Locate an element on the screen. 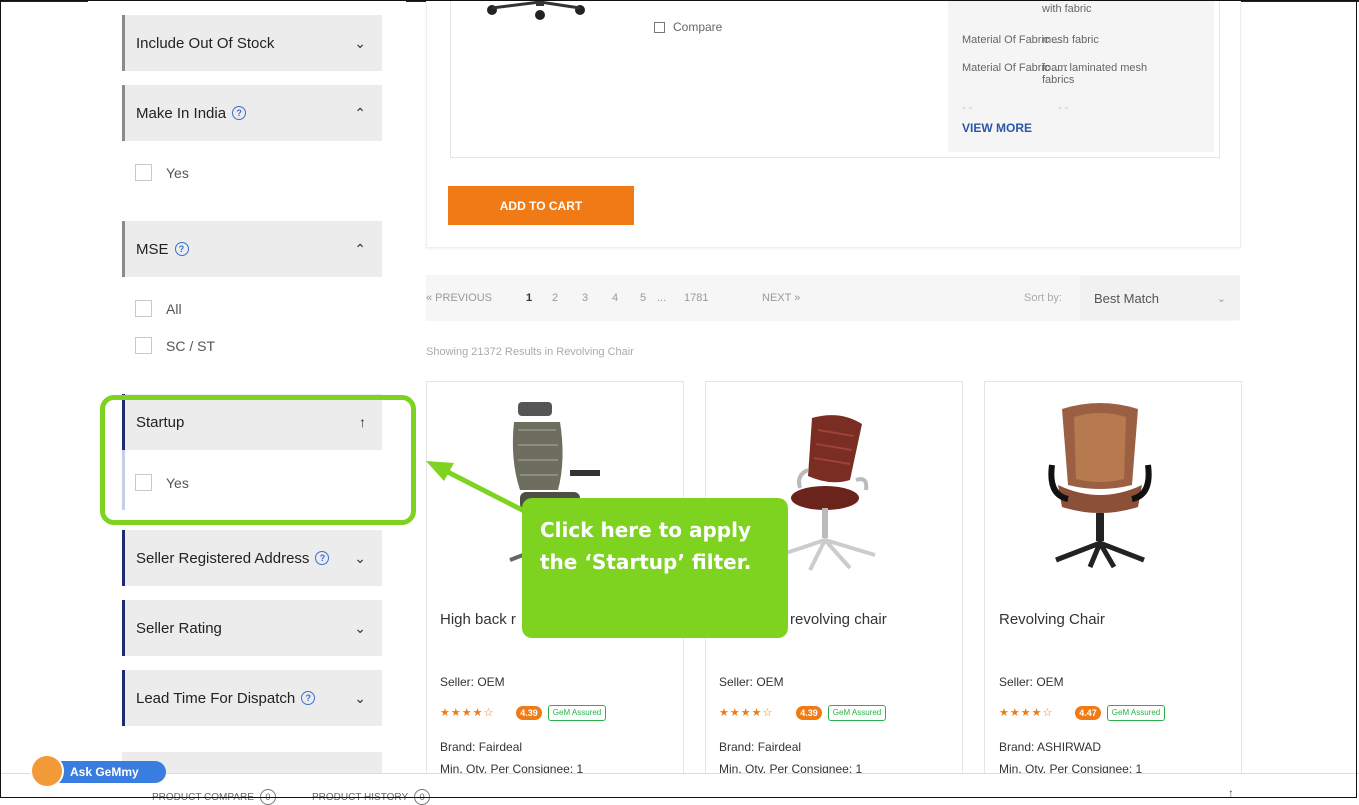  filter-label: Make In India is located at coordinates (181, 113).